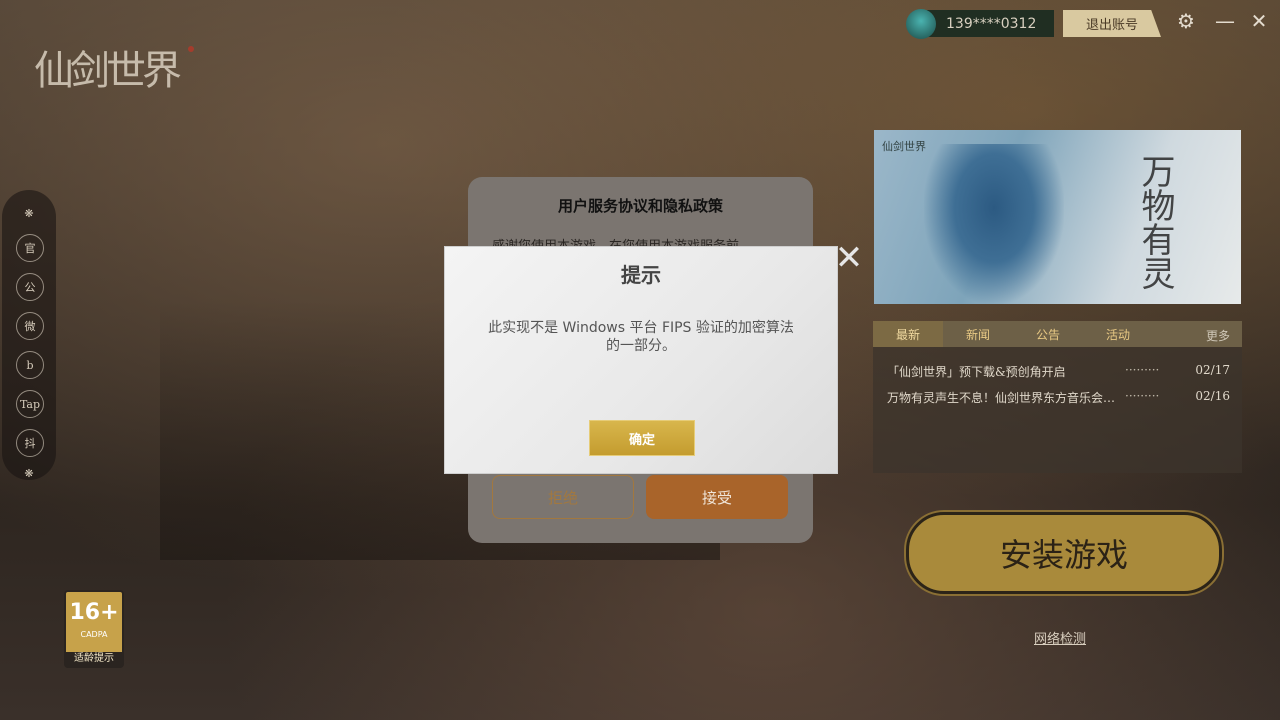 This screenshot has width=1280, height=720. Describe the element at coordinates (1212, 396) in the screenshot. I see `news-date: 02/16` at that location.